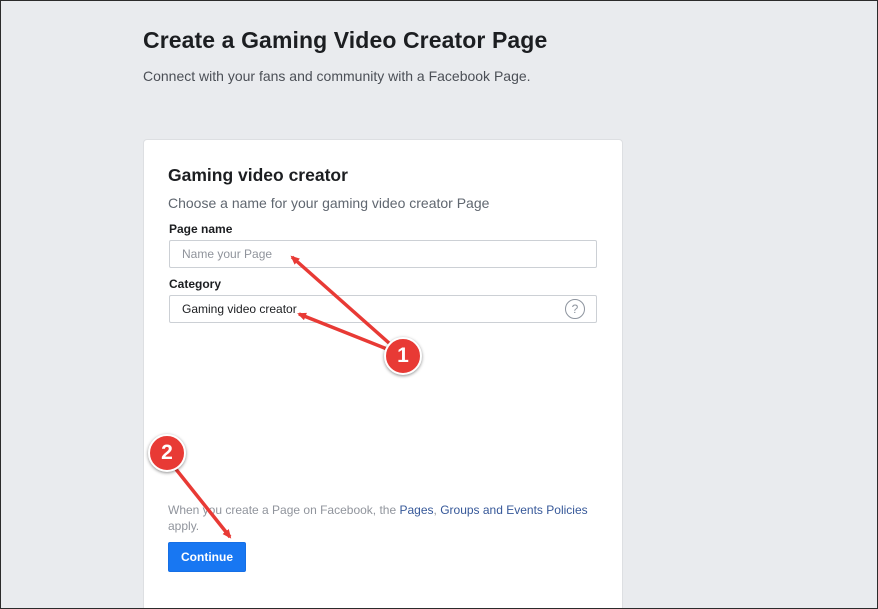  I want to click on continue-button: Continue, so click(207, 557).